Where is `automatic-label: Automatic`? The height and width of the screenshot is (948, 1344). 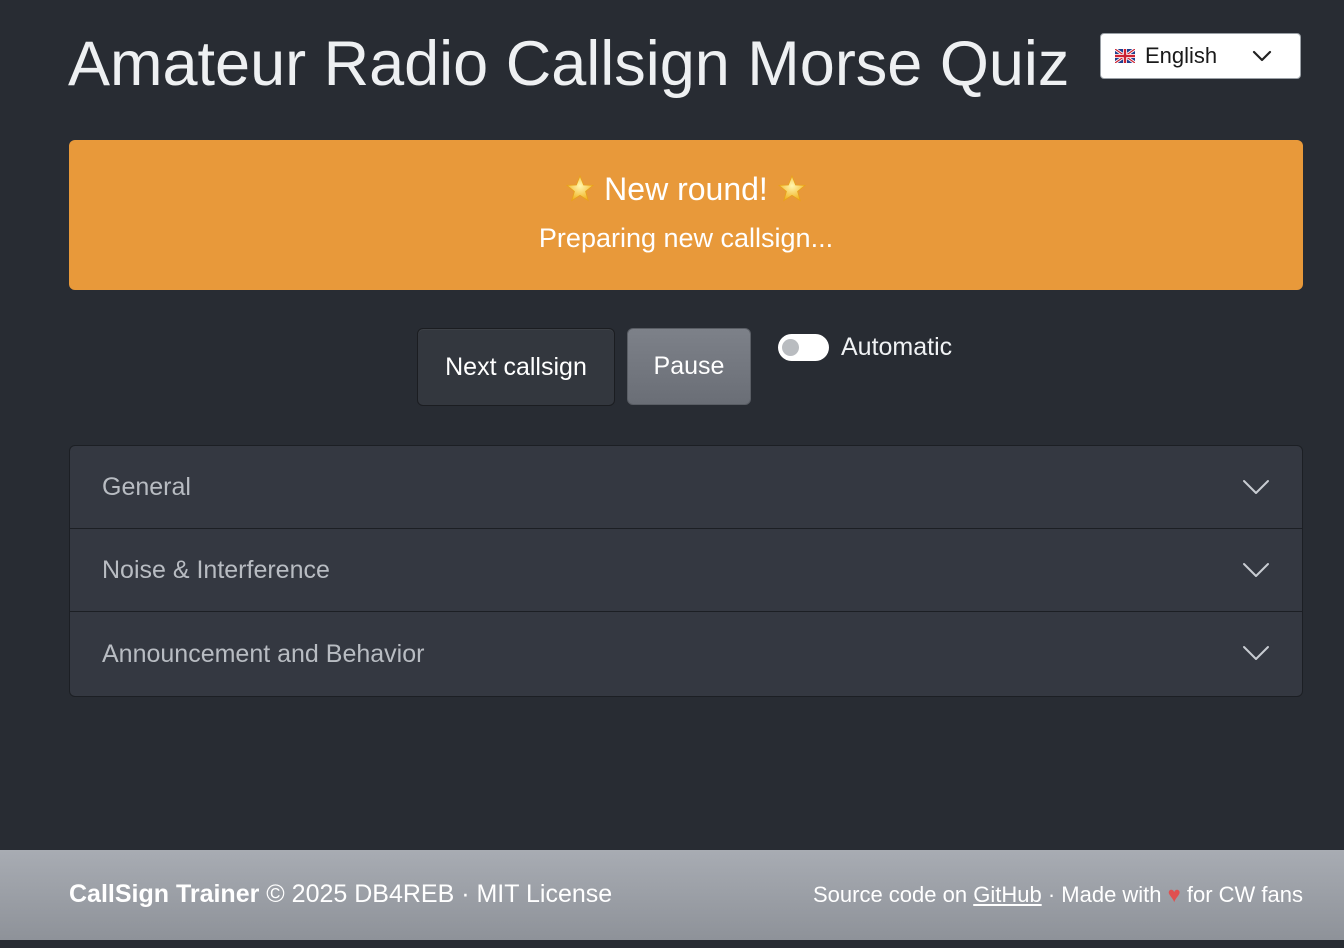
automatic-label: Automatic is located at coordinates (897, 347).